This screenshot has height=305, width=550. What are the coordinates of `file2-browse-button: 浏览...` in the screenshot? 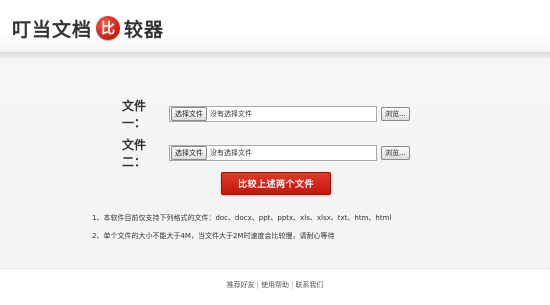 It's located at (395, 153).